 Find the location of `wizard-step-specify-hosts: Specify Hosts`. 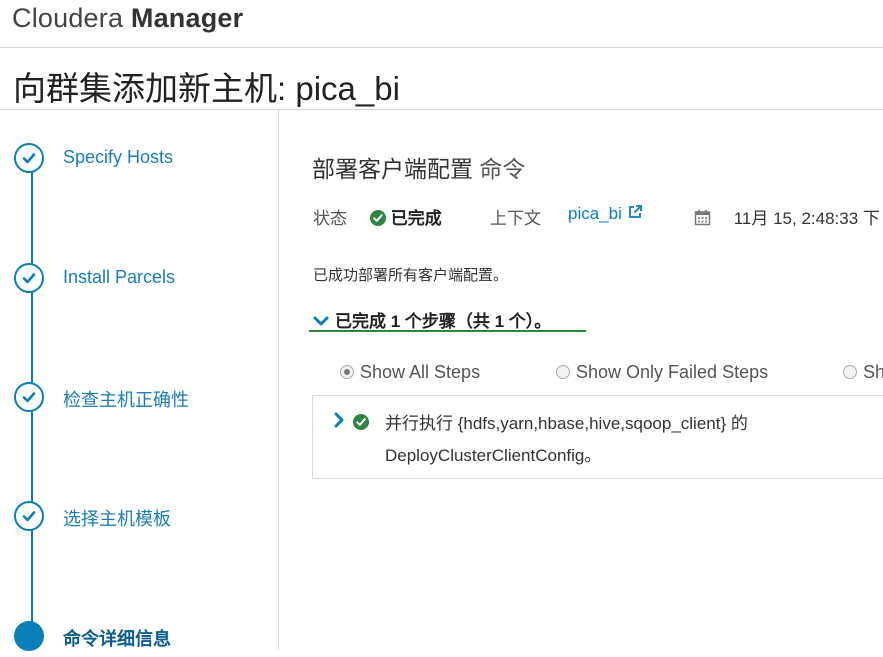

wizard-step-specify-hosts: Specify Hosts is located at coordinates (144, 161).